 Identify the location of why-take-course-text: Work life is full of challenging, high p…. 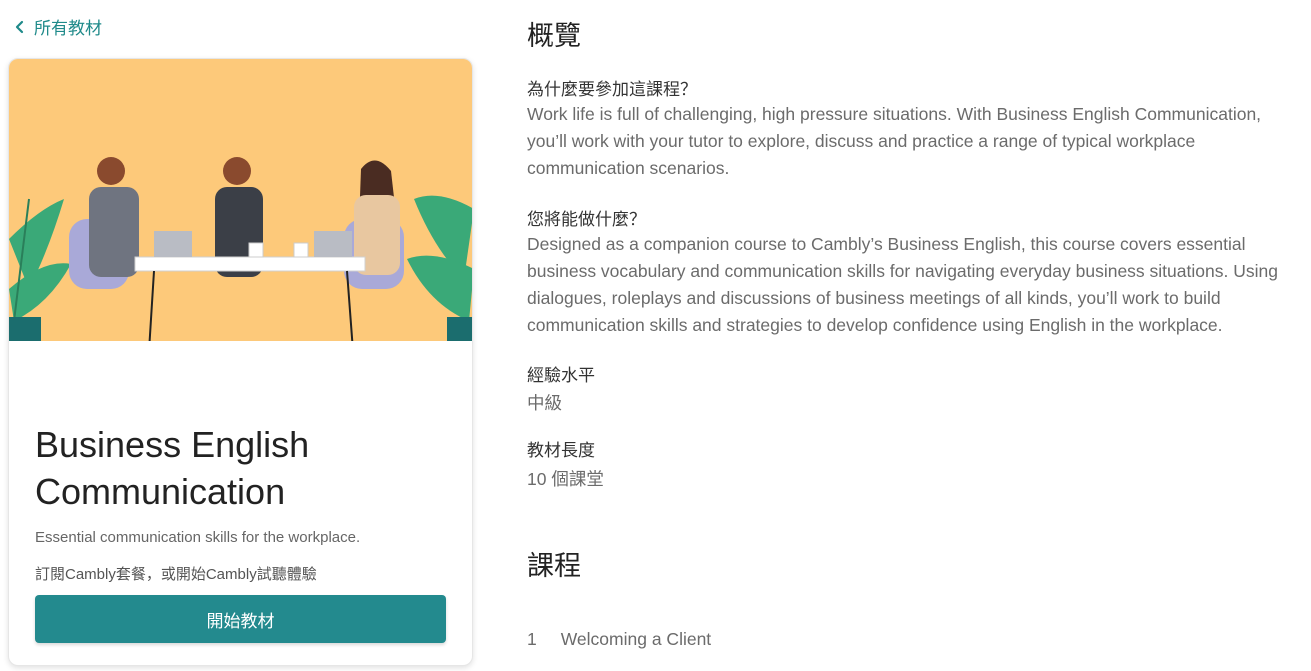
(894, 141).